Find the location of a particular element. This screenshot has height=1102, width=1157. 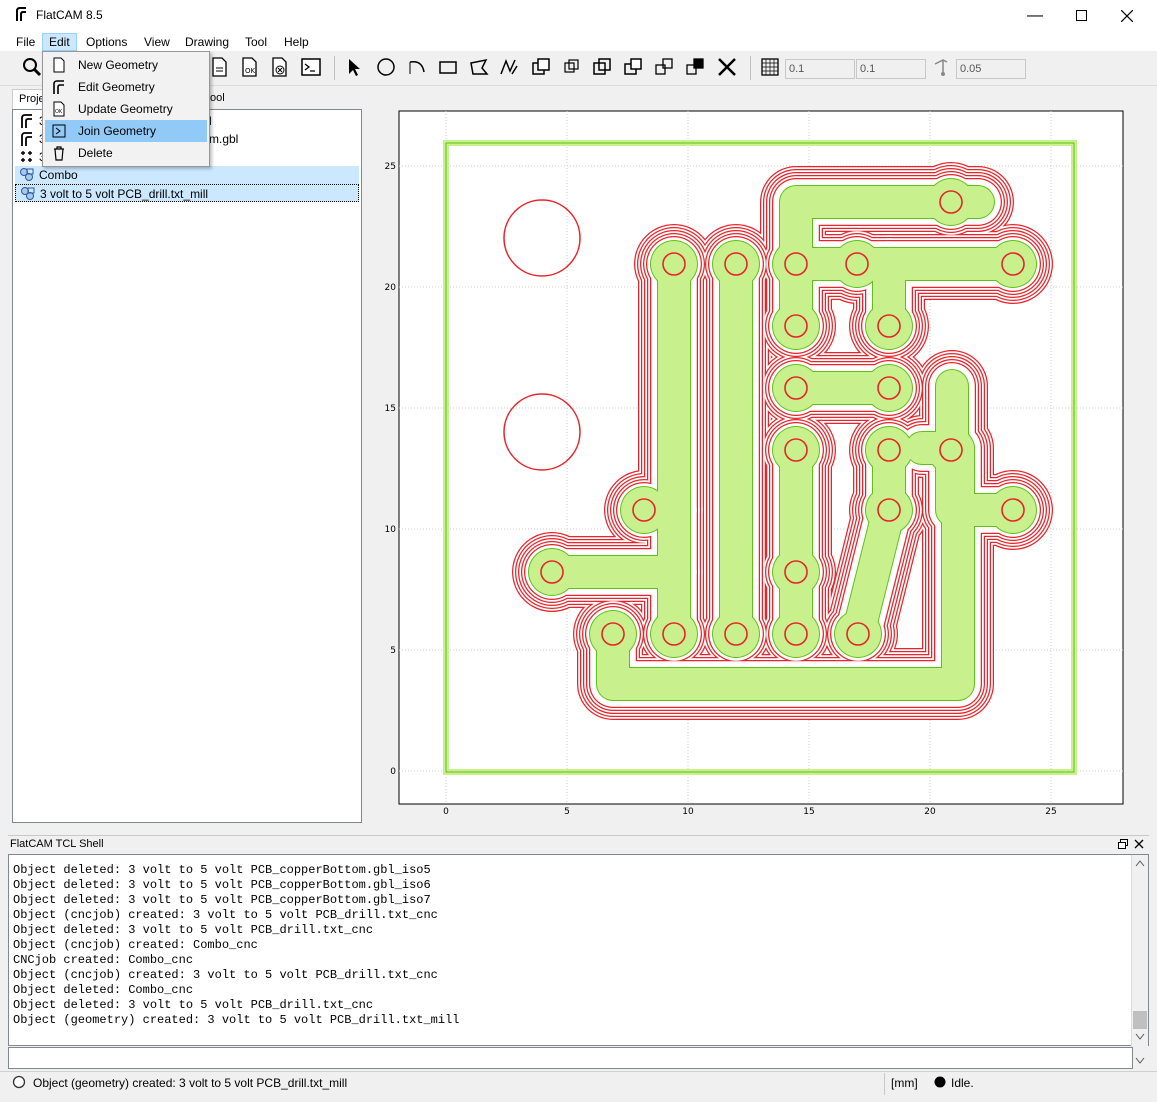

close-file-icon is located at coordinates (279, 67).